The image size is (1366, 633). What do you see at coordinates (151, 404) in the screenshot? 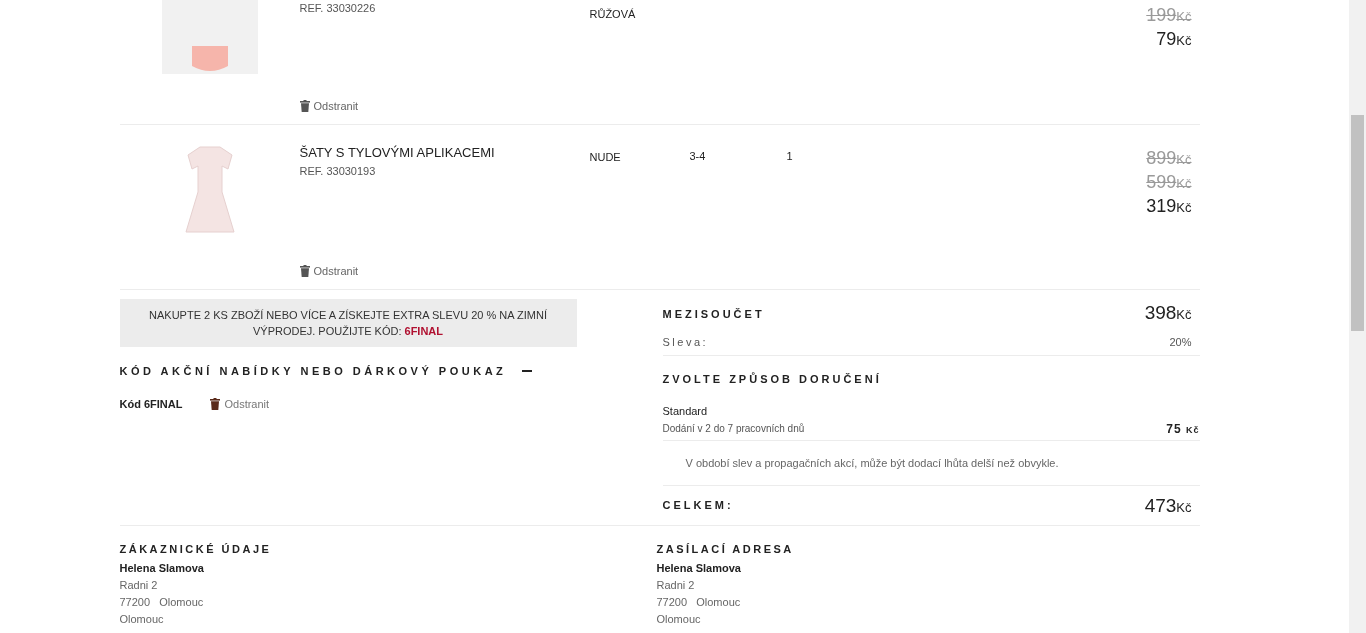
I see `applied-code: Kód 6FINAL` at bounding box center [151, 404].